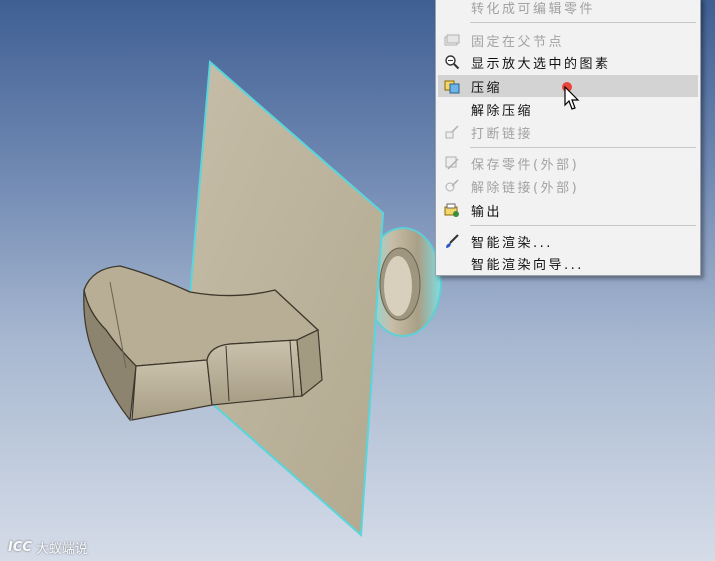 The width and height of the screenshot is (715, 561). I want to click on menu-item-label: 压缩, so click(487, 88).